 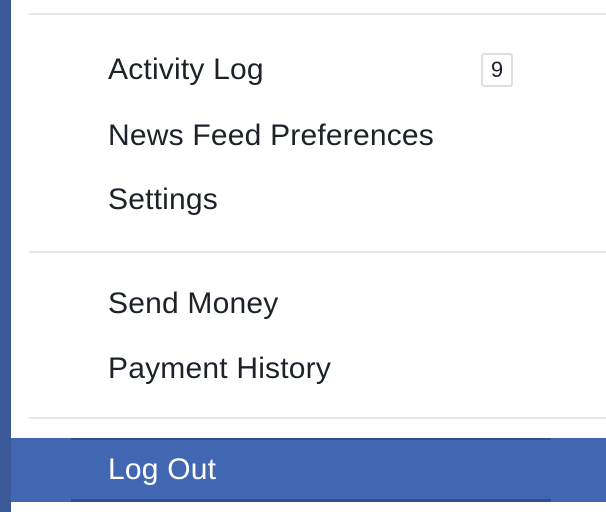 I want to click on menu-divider-top, so click(x=317, y=14).